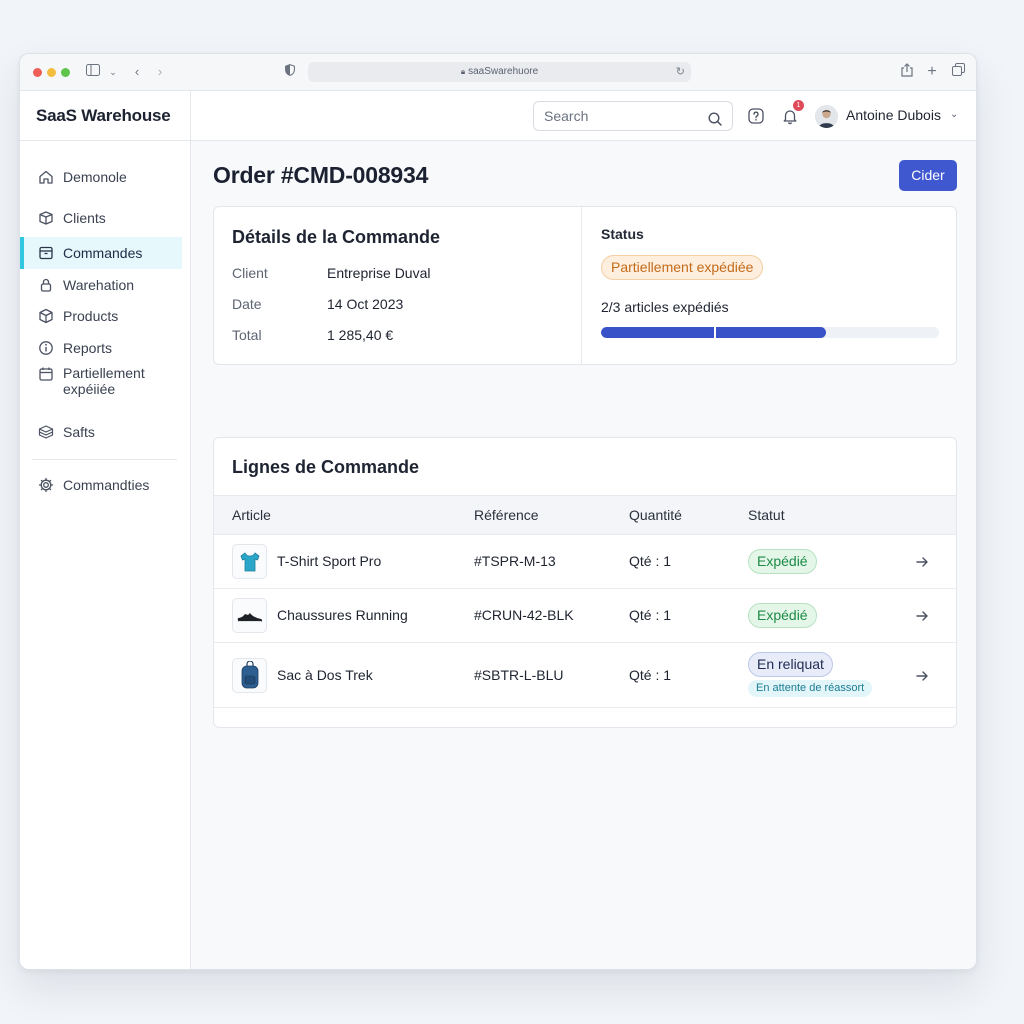 Image resolution: width=1024 pixels, height=1024 pixels. I want to click on sidebar-item-clients: Clients, so click(101, 218).